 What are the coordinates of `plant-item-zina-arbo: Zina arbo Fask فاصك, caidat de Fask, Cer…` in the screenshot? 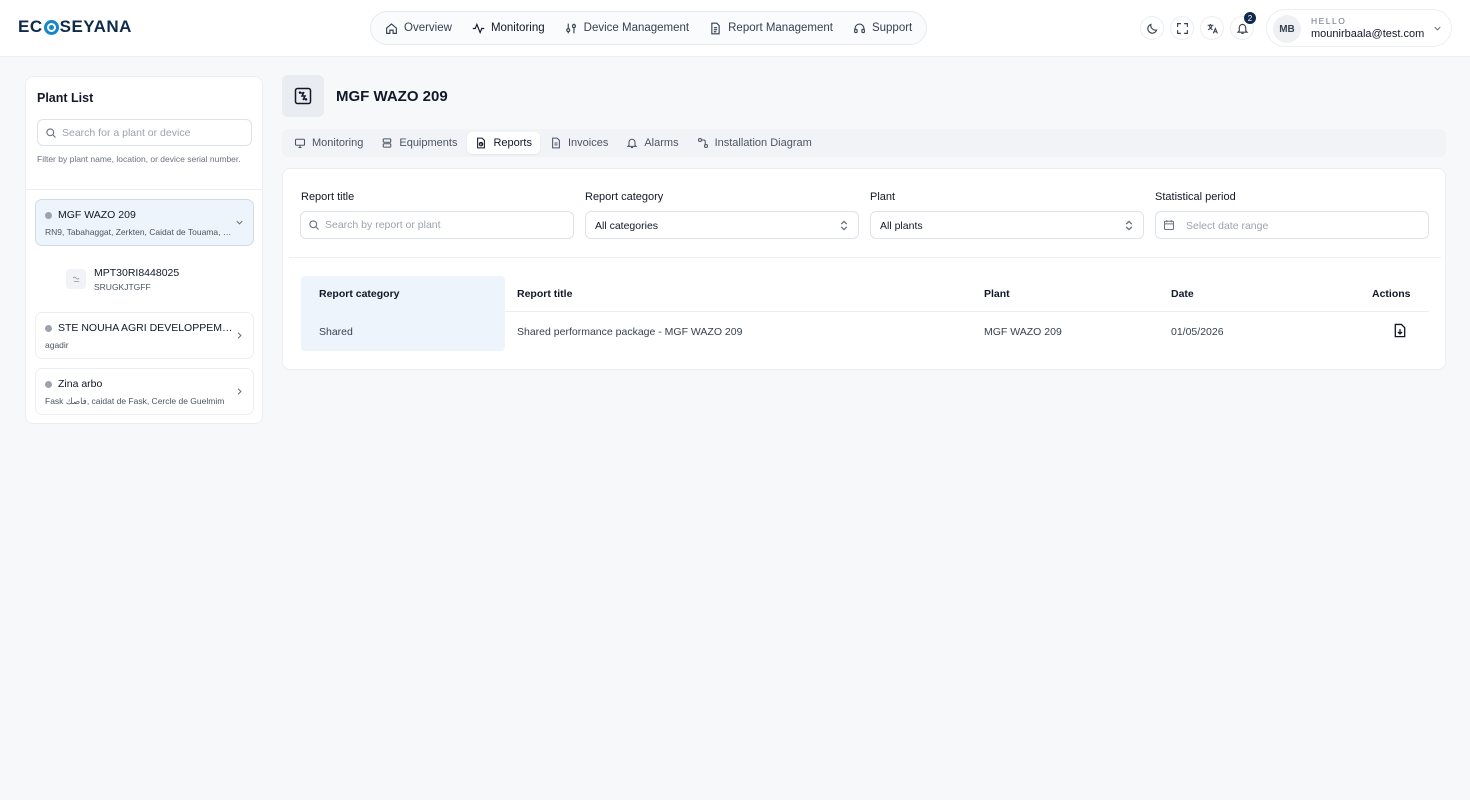 It's located at (144, 391).